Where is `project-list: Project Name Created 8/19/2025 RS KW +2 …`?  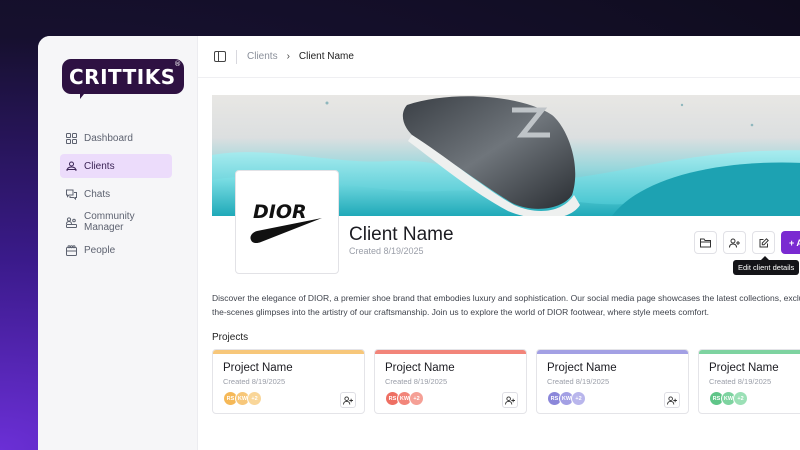 project-list: Project Name Created 8/19/2025 RS KW +2 … is located at coordinates (506, 381).